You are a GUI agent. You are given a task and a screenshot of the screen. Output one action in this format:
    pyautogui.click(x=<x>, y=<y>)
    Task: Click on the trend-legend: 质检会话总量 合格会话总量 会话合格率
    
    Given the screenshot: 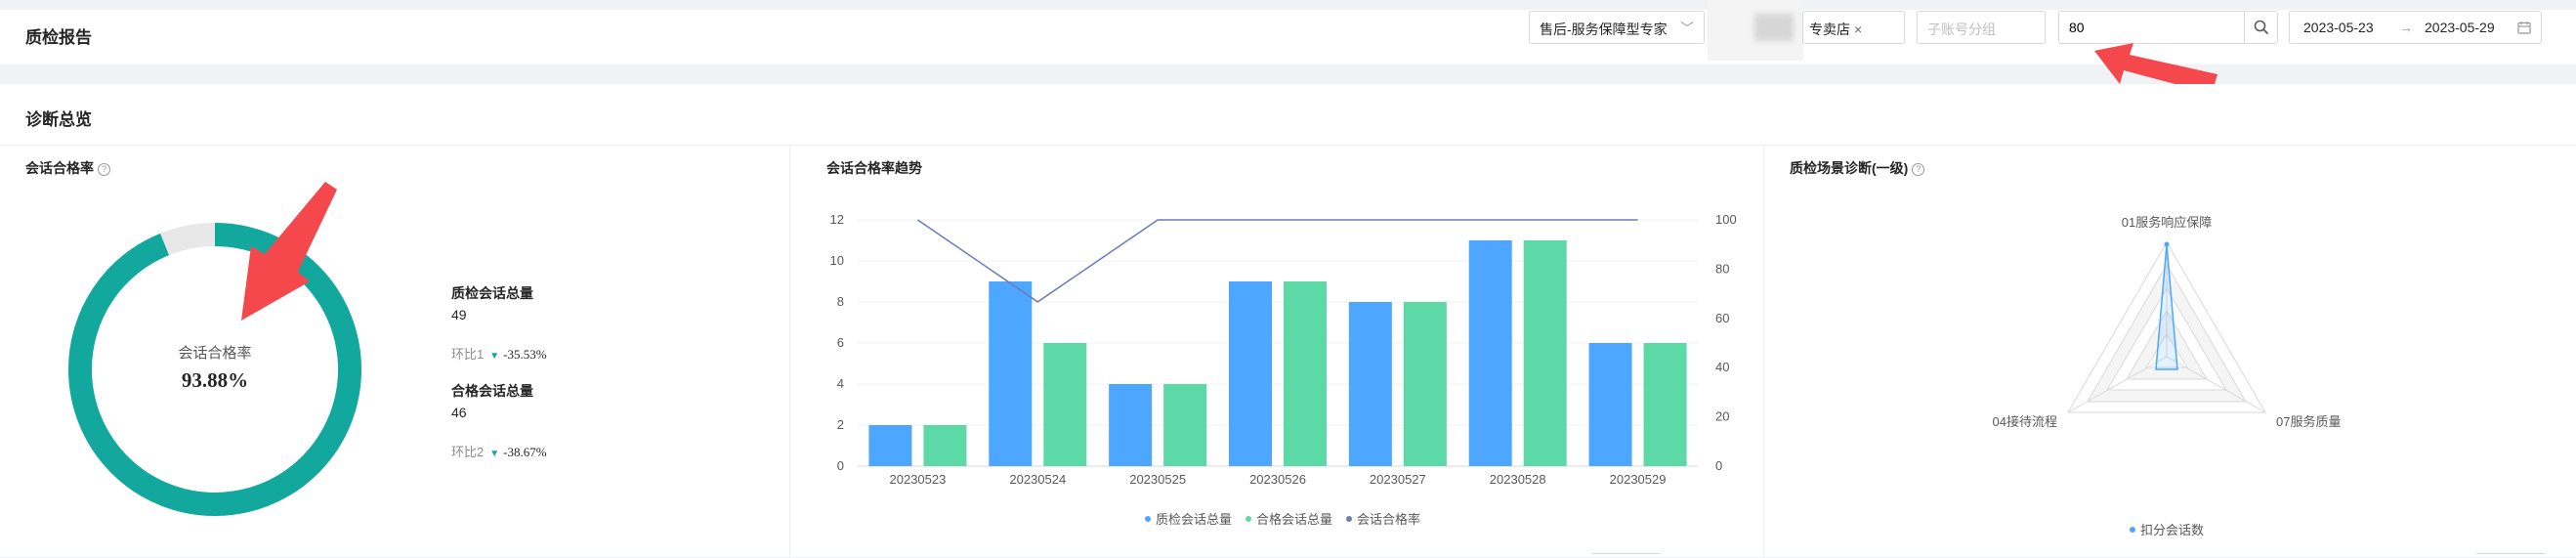 What is the action you would take?
    pyautogui.click(x=1289, y=519)
    